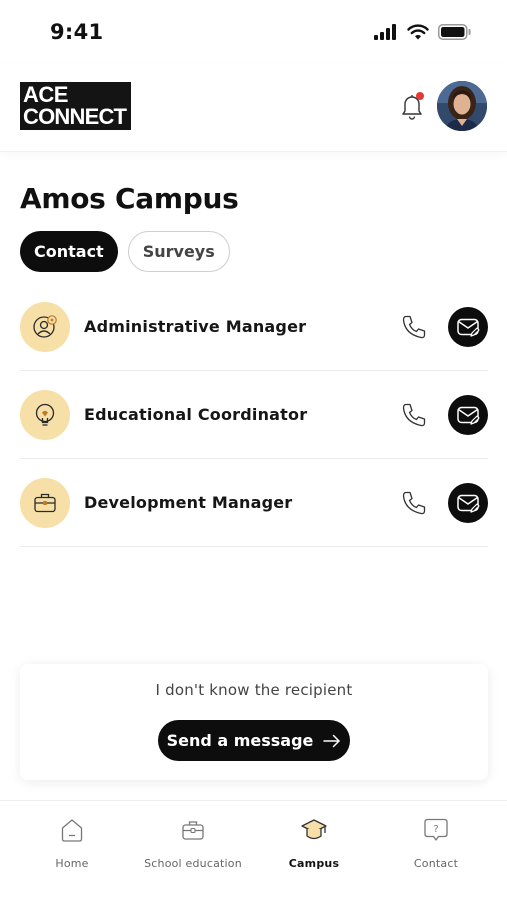 Image resolution: width=507 pixels, height=900 pixels. Describe the element at coordinates (332, 740) in the screenshot. I see `arrow-right-icon` at that location.